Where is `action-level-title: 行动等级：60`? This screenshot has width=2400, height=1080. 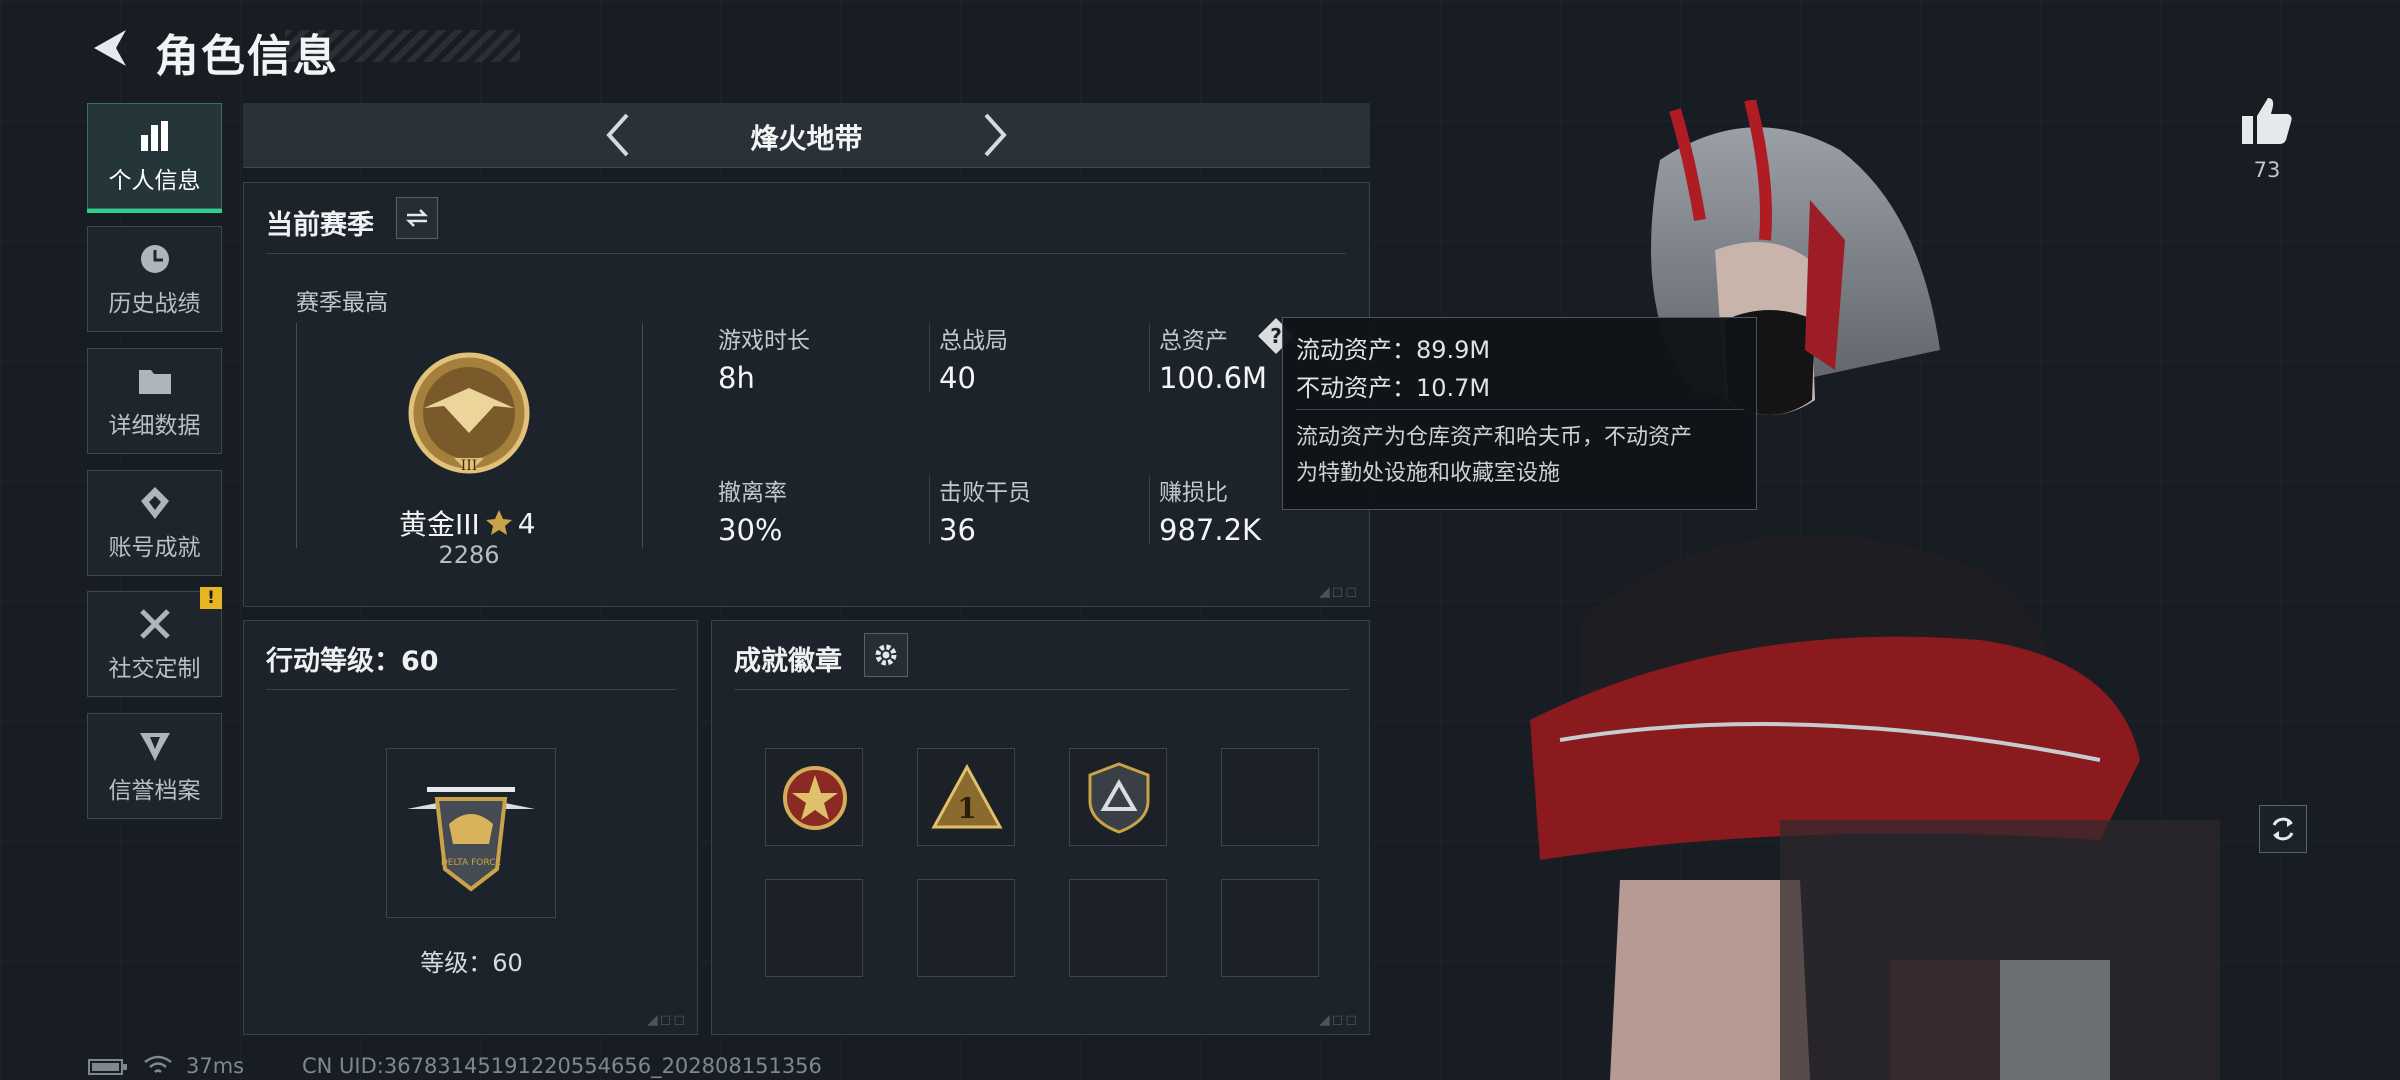
action-level-title: 行动等级：60 is located at coordinates (352, 661).